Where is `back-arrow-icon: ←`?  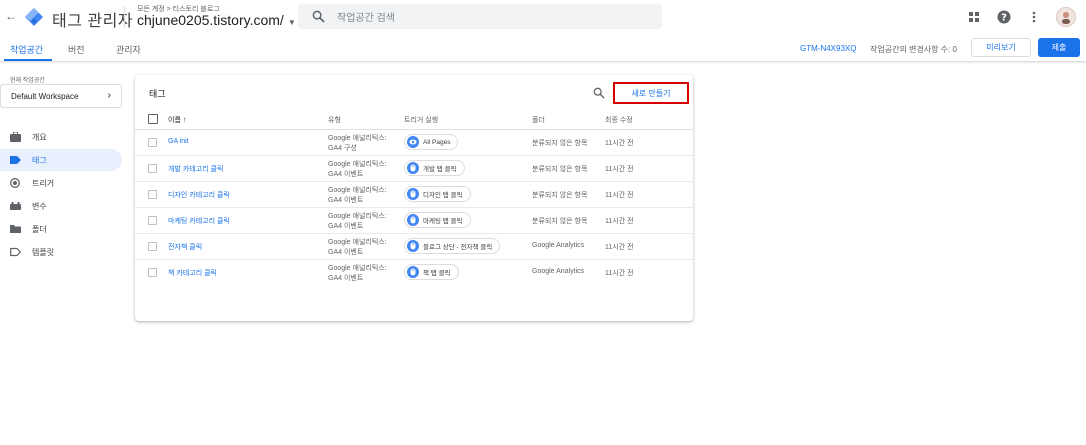 back-arrow-icon: ← is located at coordinates (11, 16).